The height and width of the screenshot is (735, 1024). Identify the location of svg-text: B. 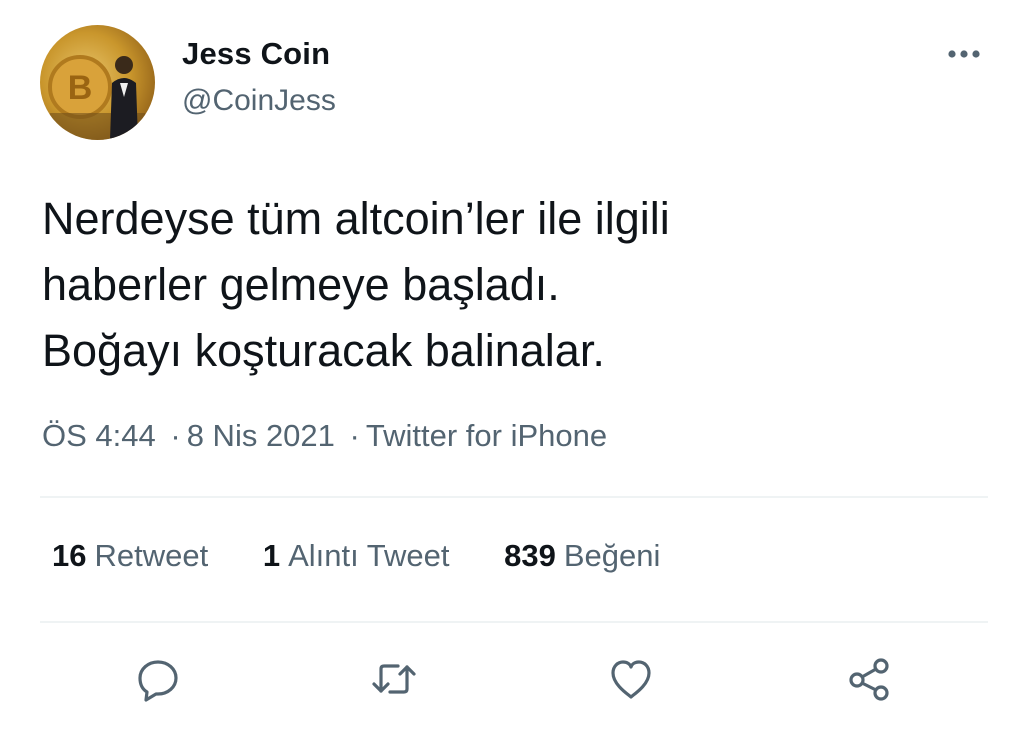
(80, 88).